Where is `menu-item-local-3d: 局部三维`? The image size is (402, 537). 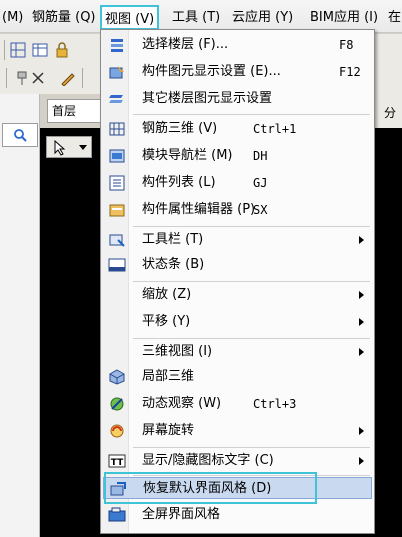
menu-item-local-3d: 局部三维 is located at coordinates (237, 377).